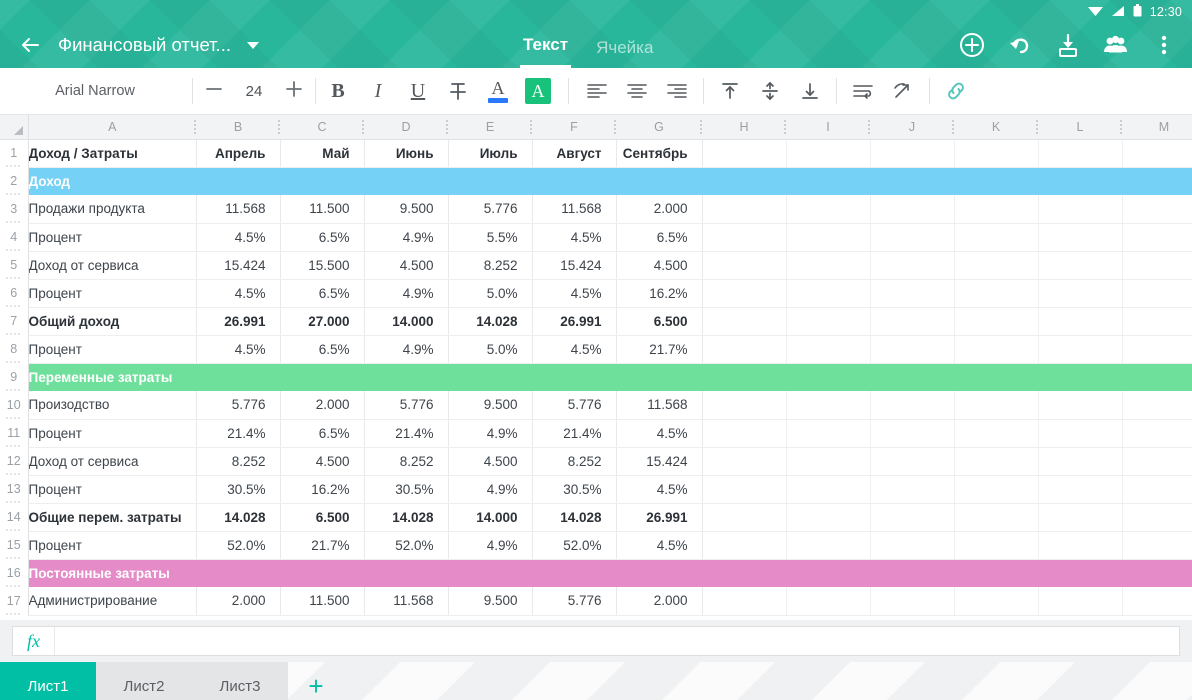 This screenshot has height=700, width=1192. Describe the element at coordinates (828, 545) in the screenshot. I see `cell-I15` at that location.